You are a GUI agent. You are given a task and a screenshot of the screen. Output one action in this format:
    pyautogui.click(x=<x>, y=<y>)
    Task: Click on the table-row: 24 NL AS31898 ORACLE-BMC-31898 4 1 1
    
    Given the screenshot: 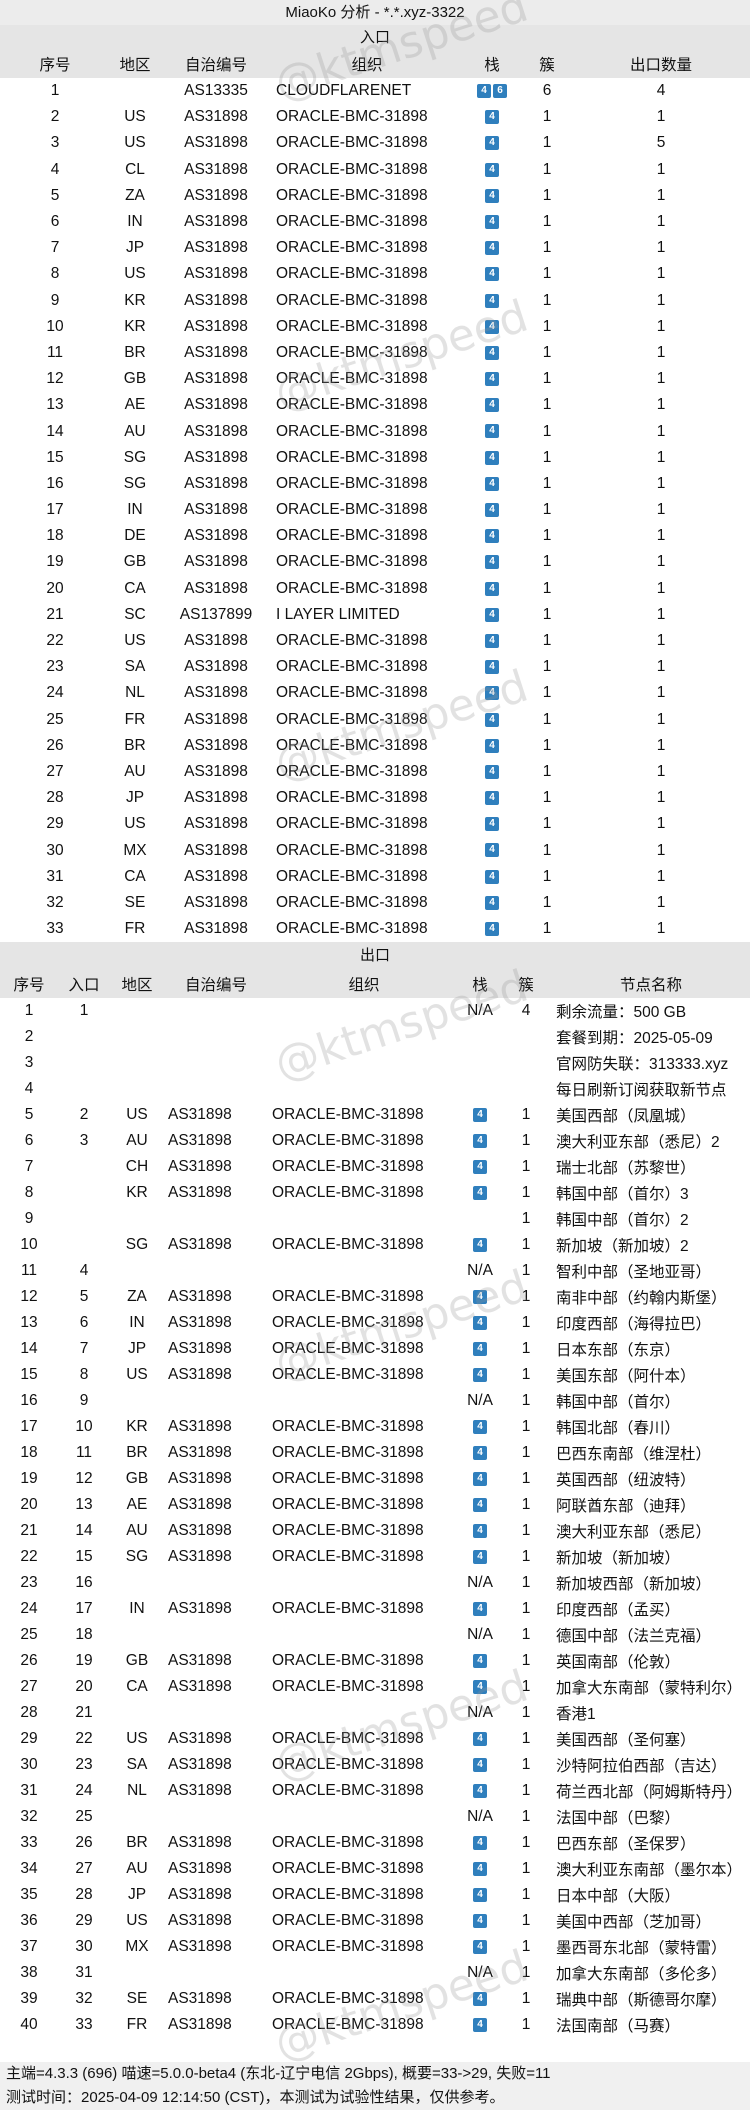 What is the action you would take?
    pyautogui.click(x=375, y=693)
    